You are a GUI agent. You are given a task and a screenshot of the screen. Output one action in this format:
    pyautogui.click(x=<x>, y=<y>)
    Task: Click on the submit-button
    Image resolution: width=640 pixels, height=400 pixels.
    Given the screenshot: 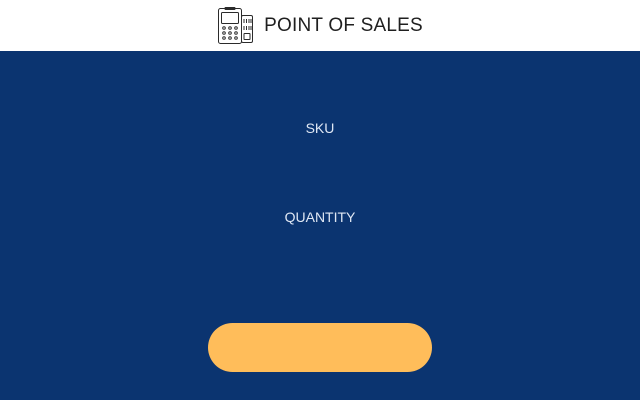 What is the action you would take?
    pyautogui.click(x=320, y=347)
    